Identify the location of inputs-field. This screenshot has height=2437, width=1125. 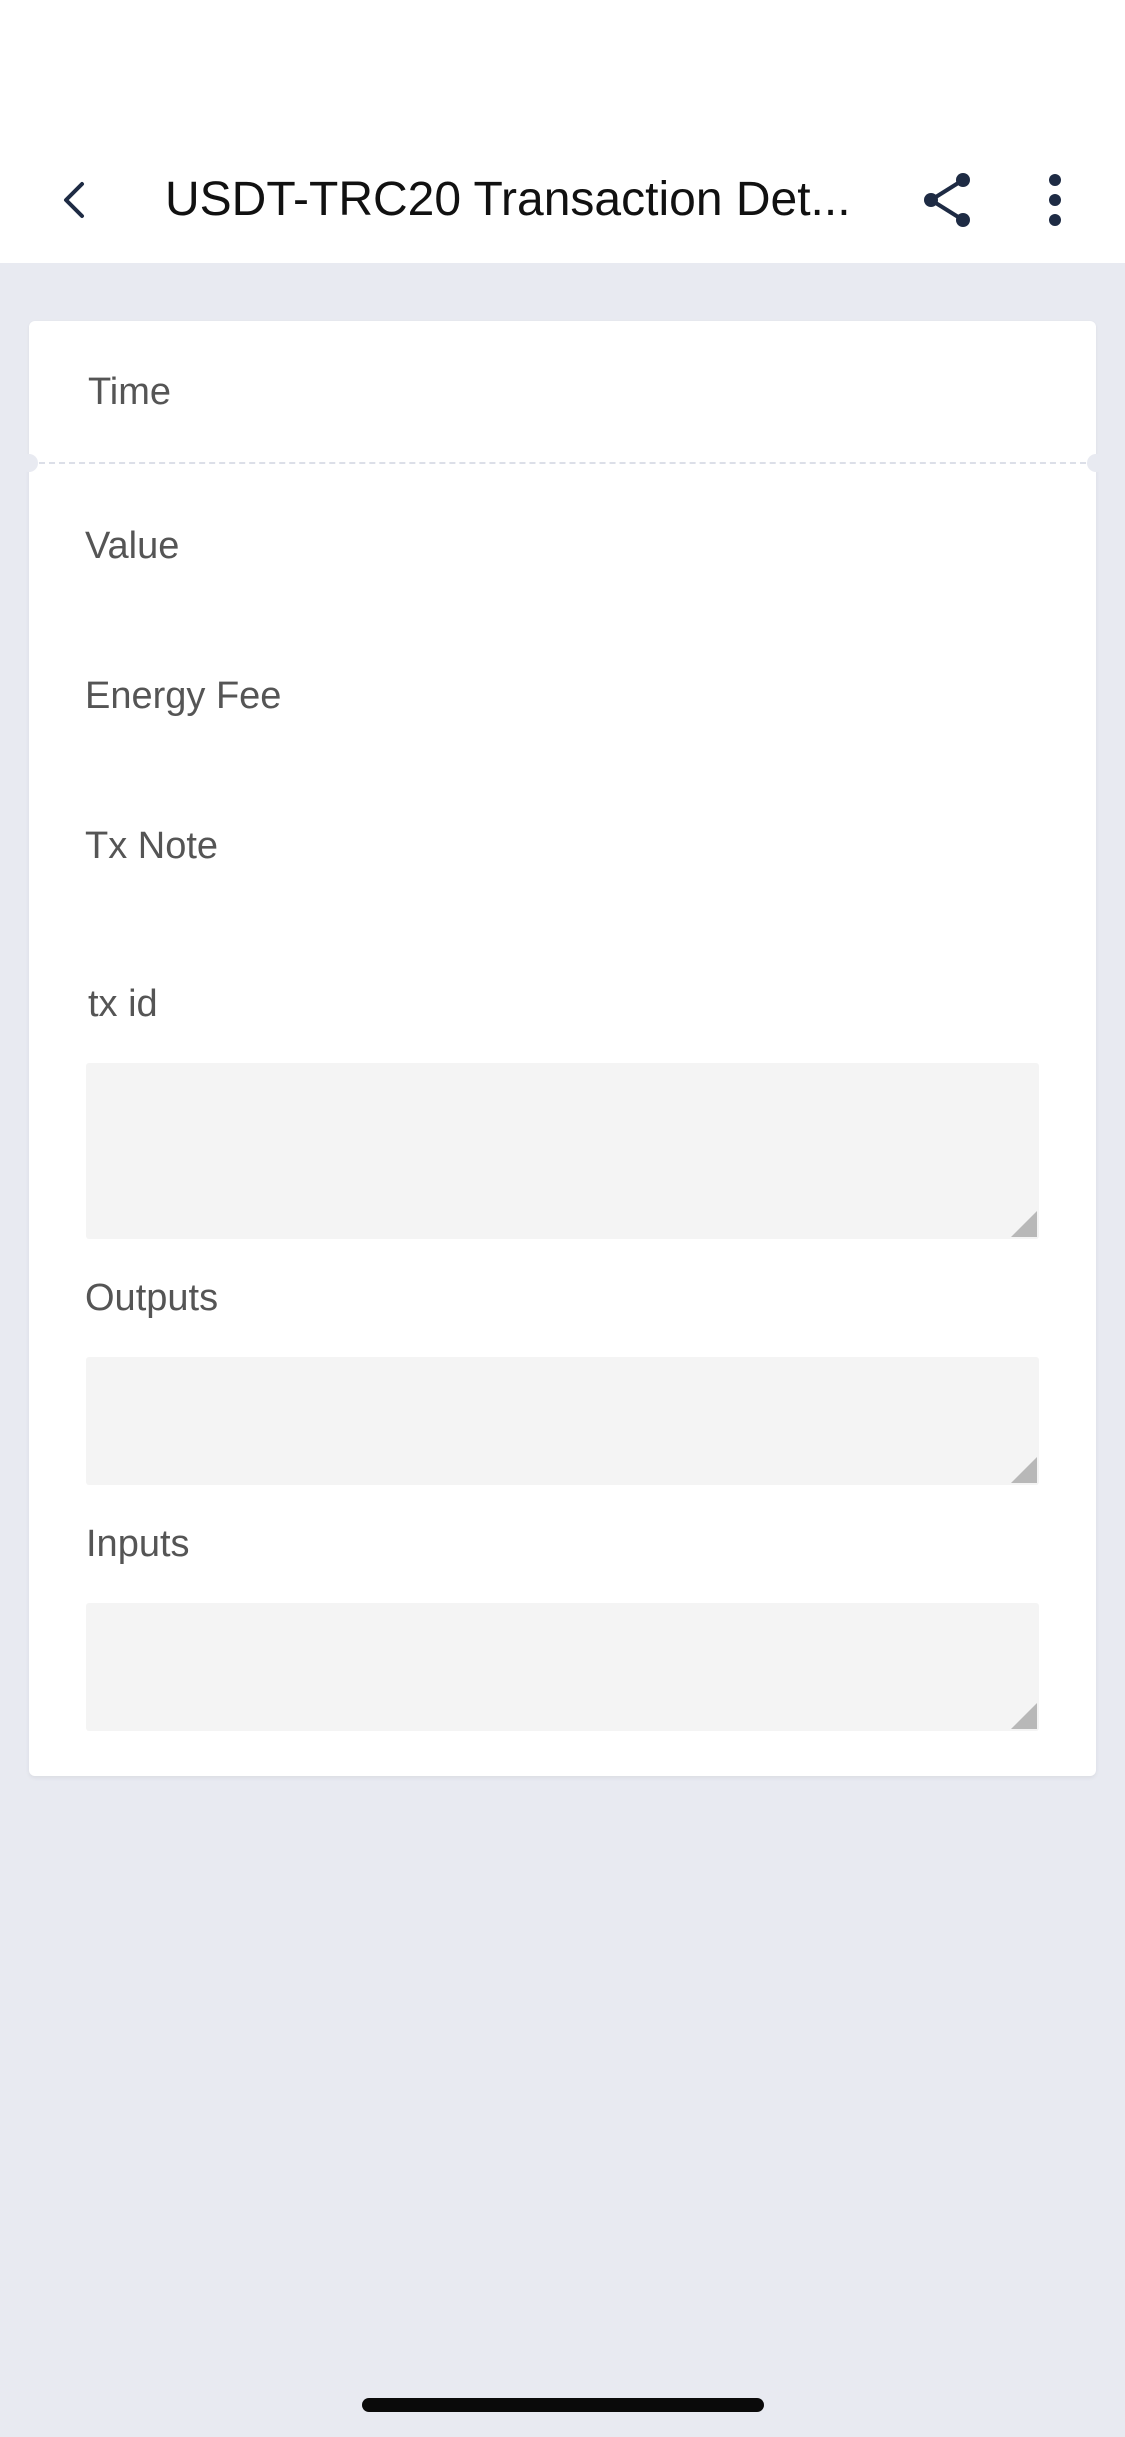
(562, 1667).